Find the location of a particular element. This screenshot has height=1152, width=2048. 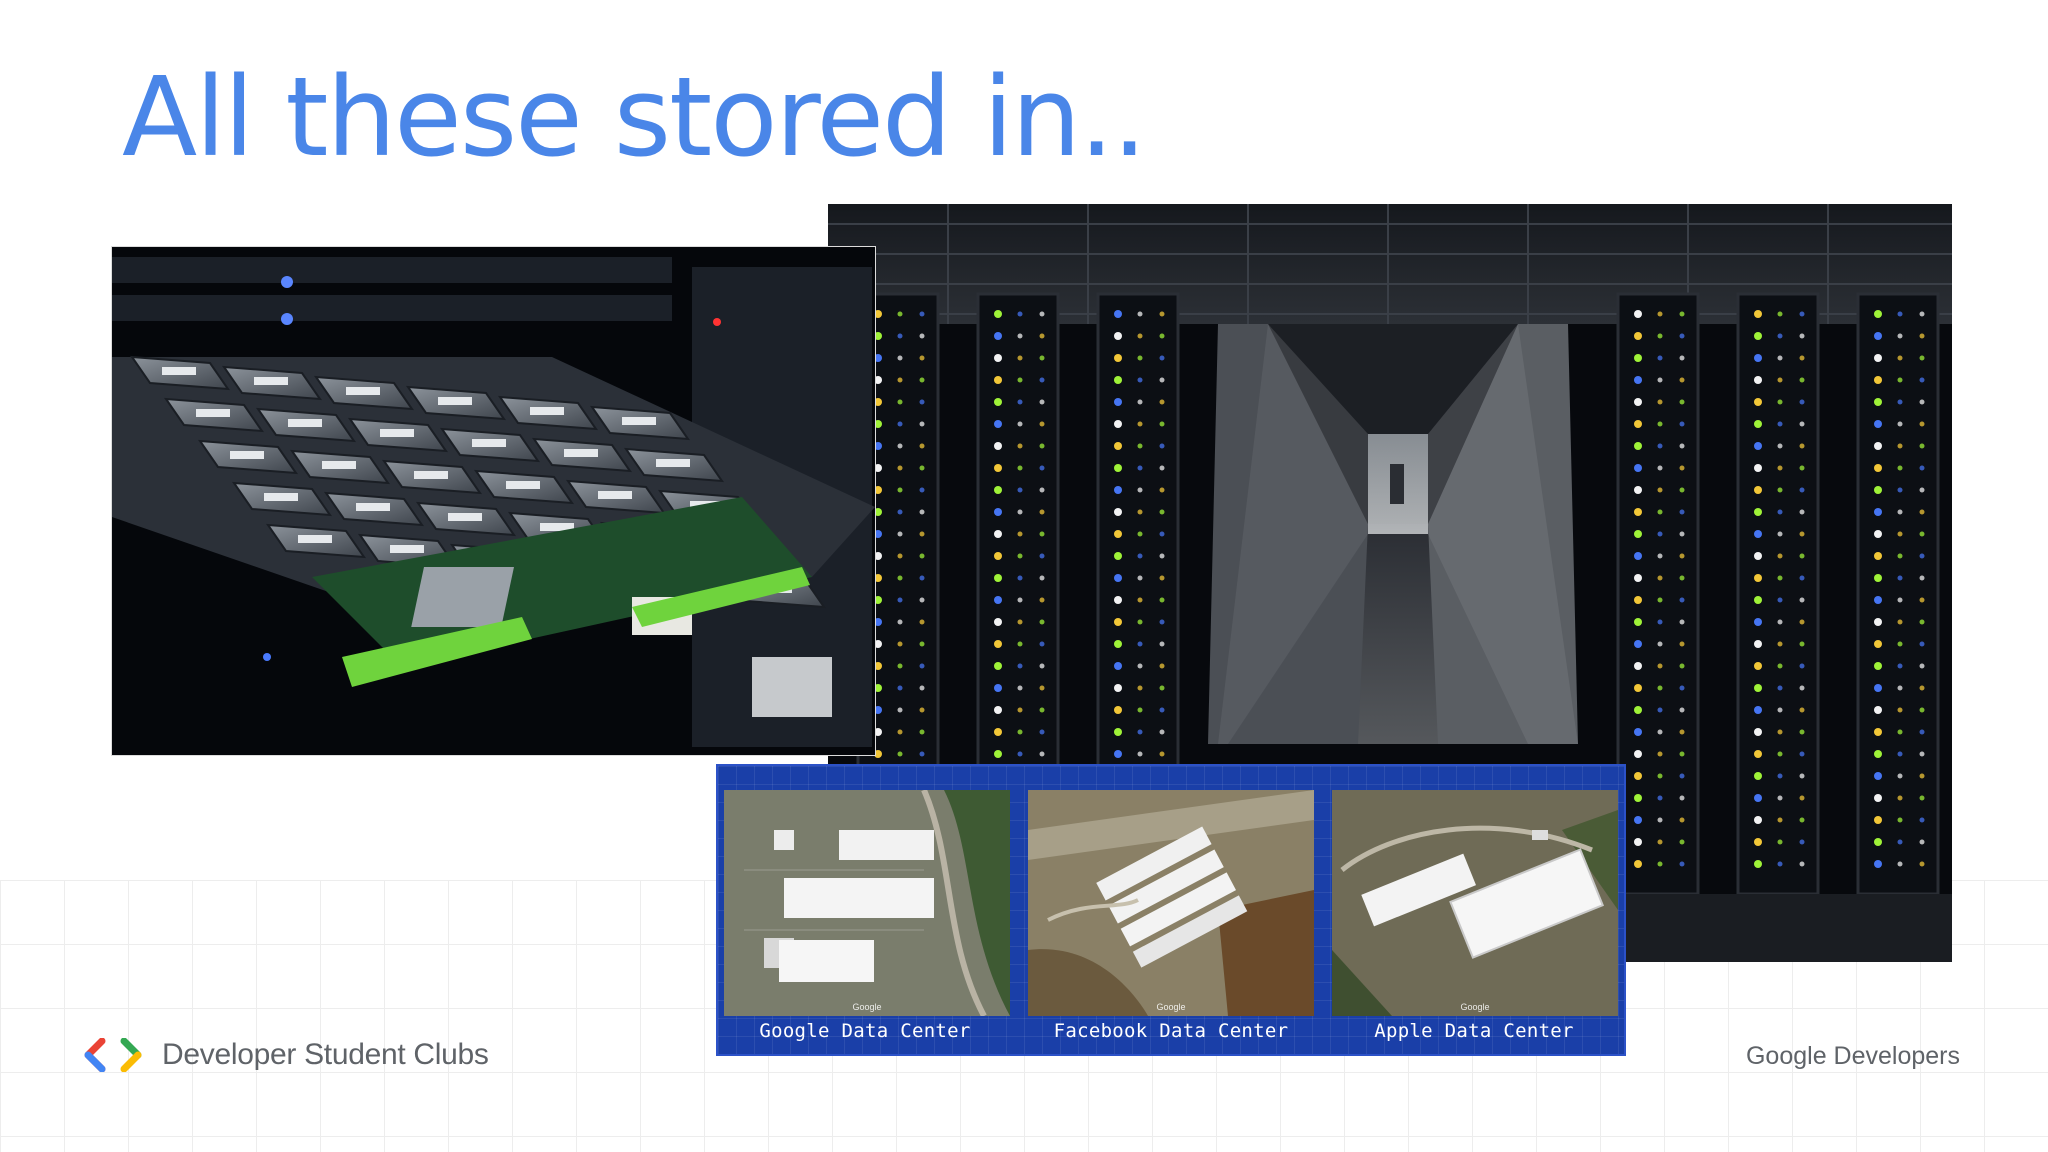

google-developers-label: Google Developers is located at coordinates (1852, 1056).